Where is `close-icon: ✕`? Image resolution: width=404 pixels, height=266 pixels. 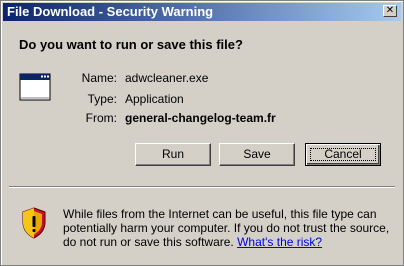 close-icon: ✕ is located at coordinates (390, 10).